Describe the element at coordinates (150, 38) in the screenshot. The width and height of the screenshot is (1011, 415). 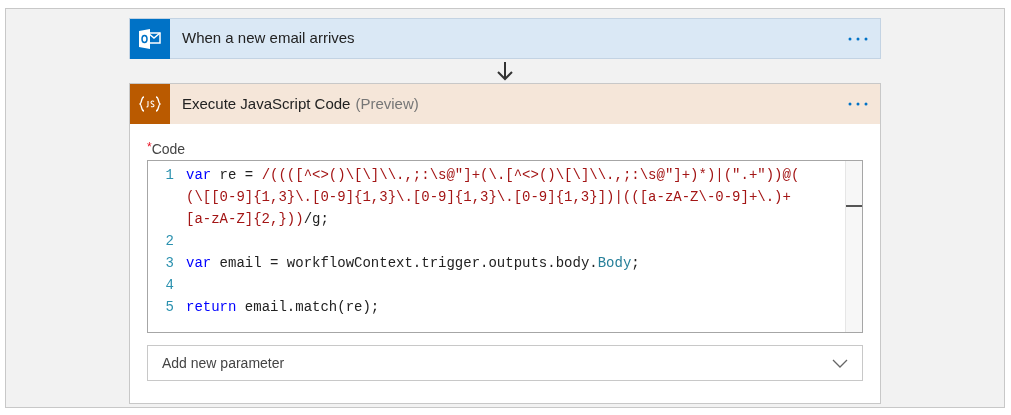
I see `mail-app-icon` at that location.